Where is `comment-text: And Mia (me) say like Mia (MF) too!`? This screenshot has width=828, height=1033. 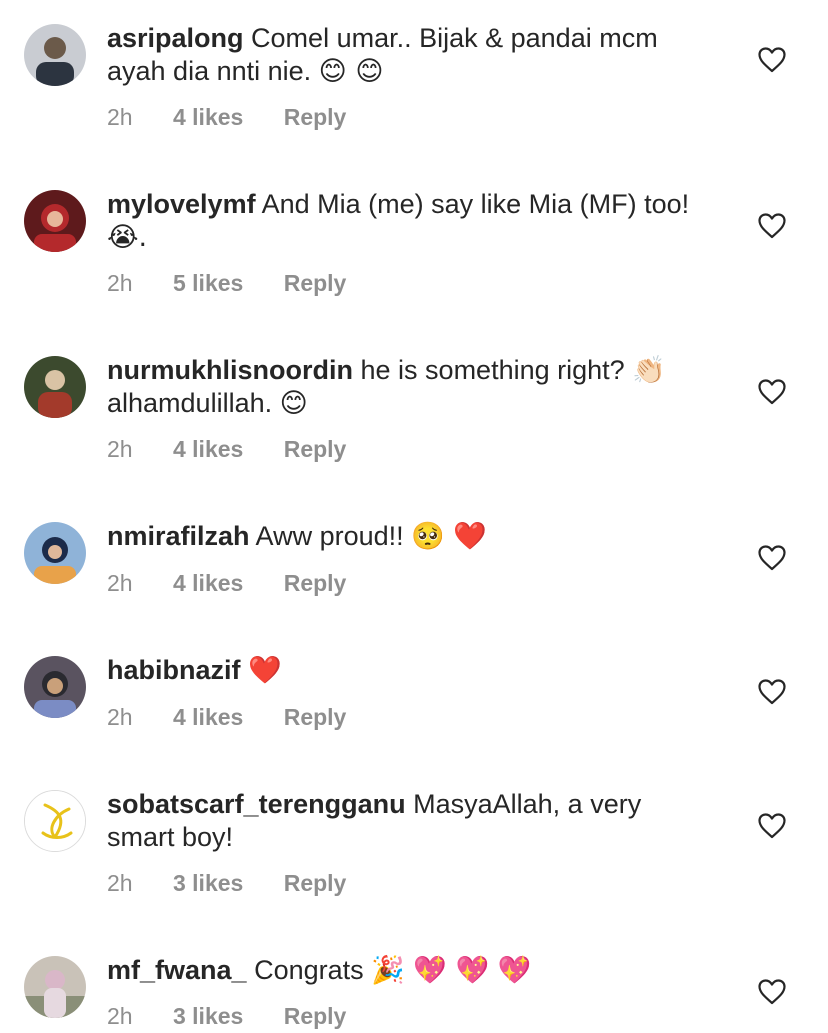 comment-text: And Mia (me) say like Mia (MF) too! is located at coordinates (475, 204).